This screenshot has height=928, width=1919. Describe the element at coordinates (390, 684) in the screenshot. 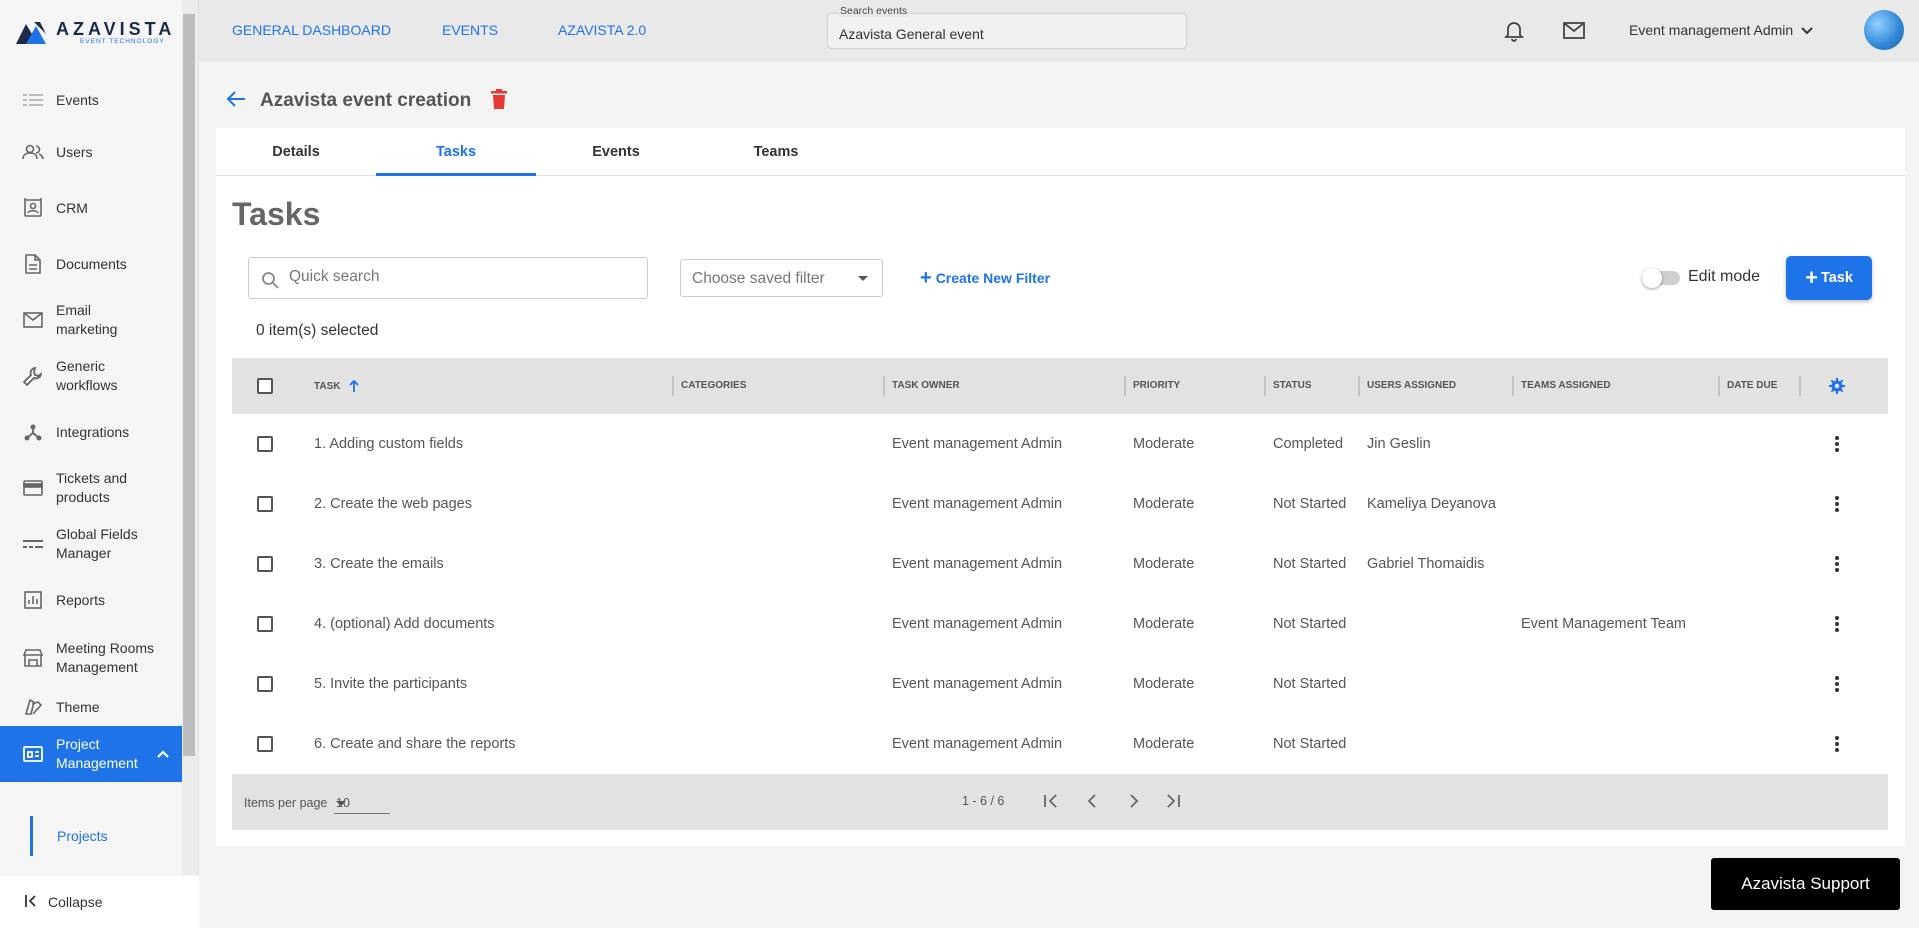

I see `cell-task: 5. Invite the participants` at that location.